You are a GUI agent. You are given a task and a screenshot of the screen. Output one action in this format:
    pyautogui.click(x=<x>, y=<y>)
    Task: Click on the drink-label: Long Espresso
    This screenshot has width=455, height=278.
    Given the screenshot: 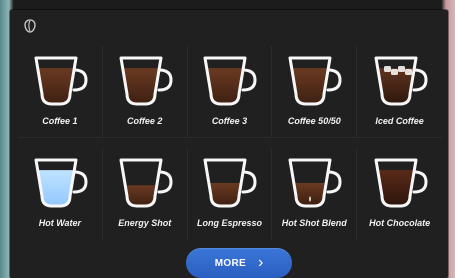 What is the action you would take?
    pyautogui.click(x=229, y=223)
    